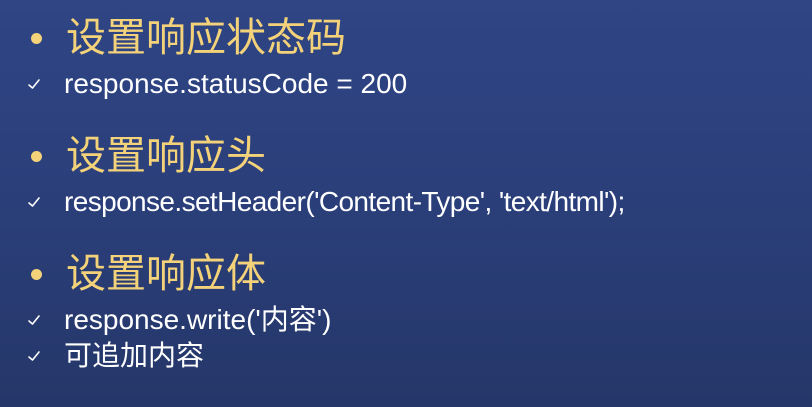  Describe the element at coordinates (198, 319) in the screenshot. I see `line-text: response.write('内容')` at that location.